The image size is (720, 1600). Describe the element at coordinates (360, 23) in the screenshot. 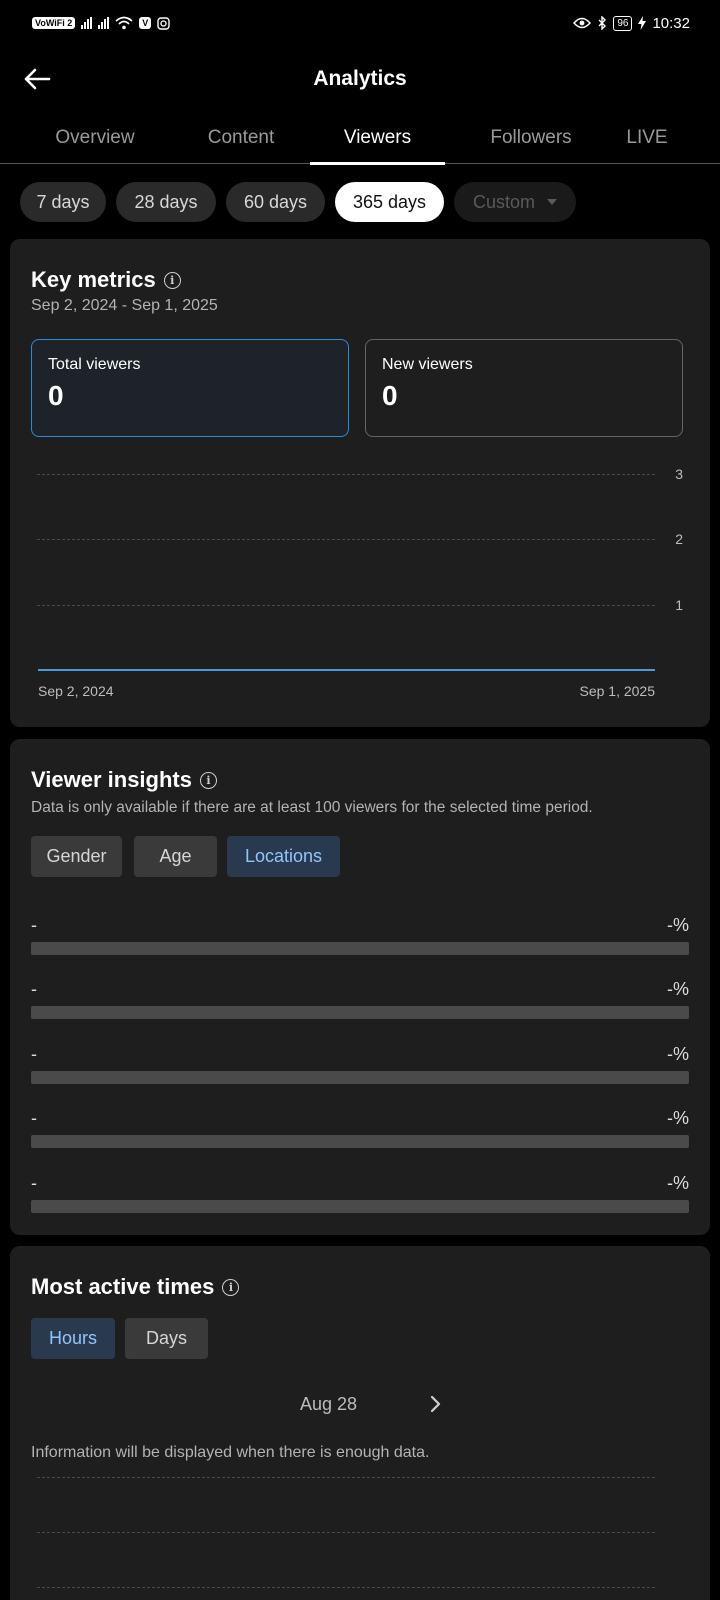

I see `status-bar: VoWiFi 2 V 96 10:32` at that location.